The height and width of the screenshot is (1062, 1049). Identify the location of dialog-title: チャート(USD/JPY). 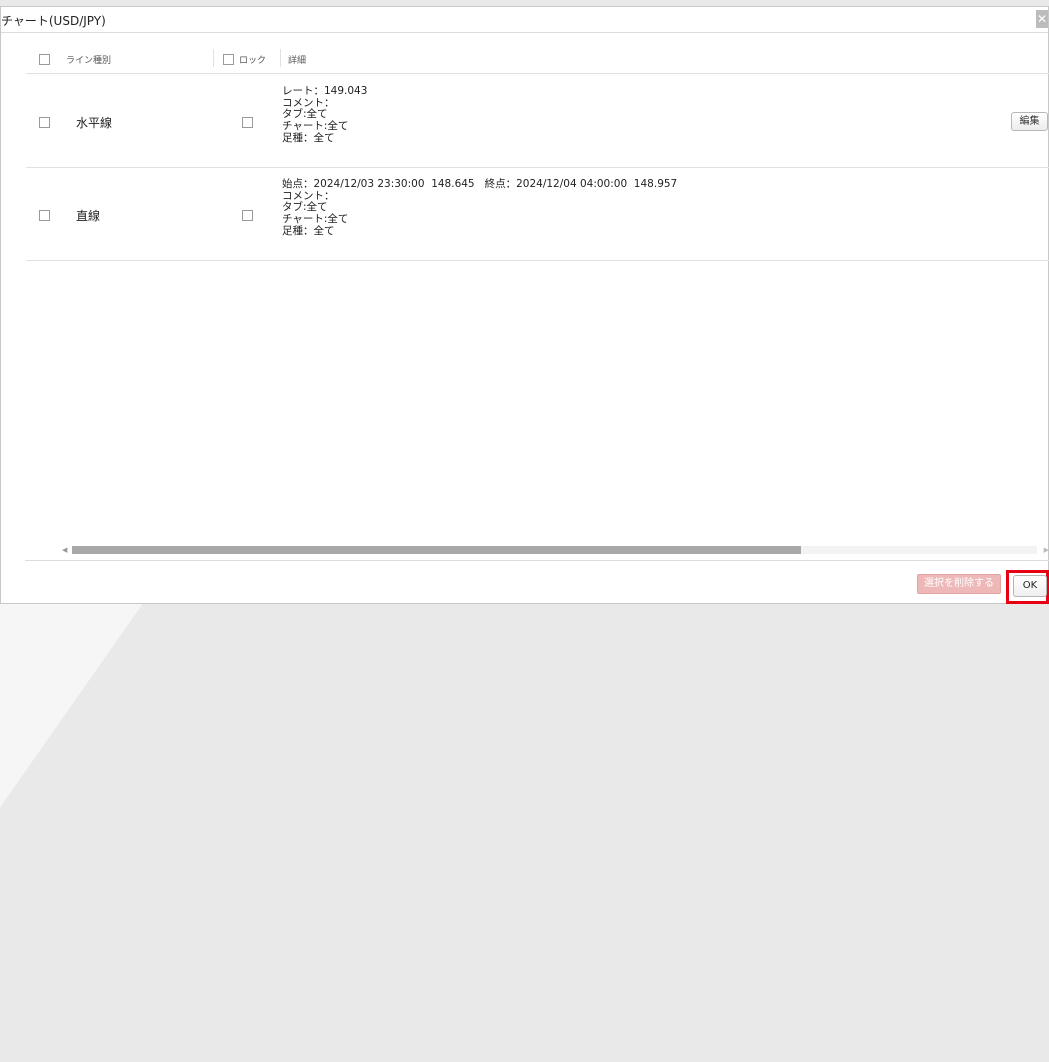
(53, 21).